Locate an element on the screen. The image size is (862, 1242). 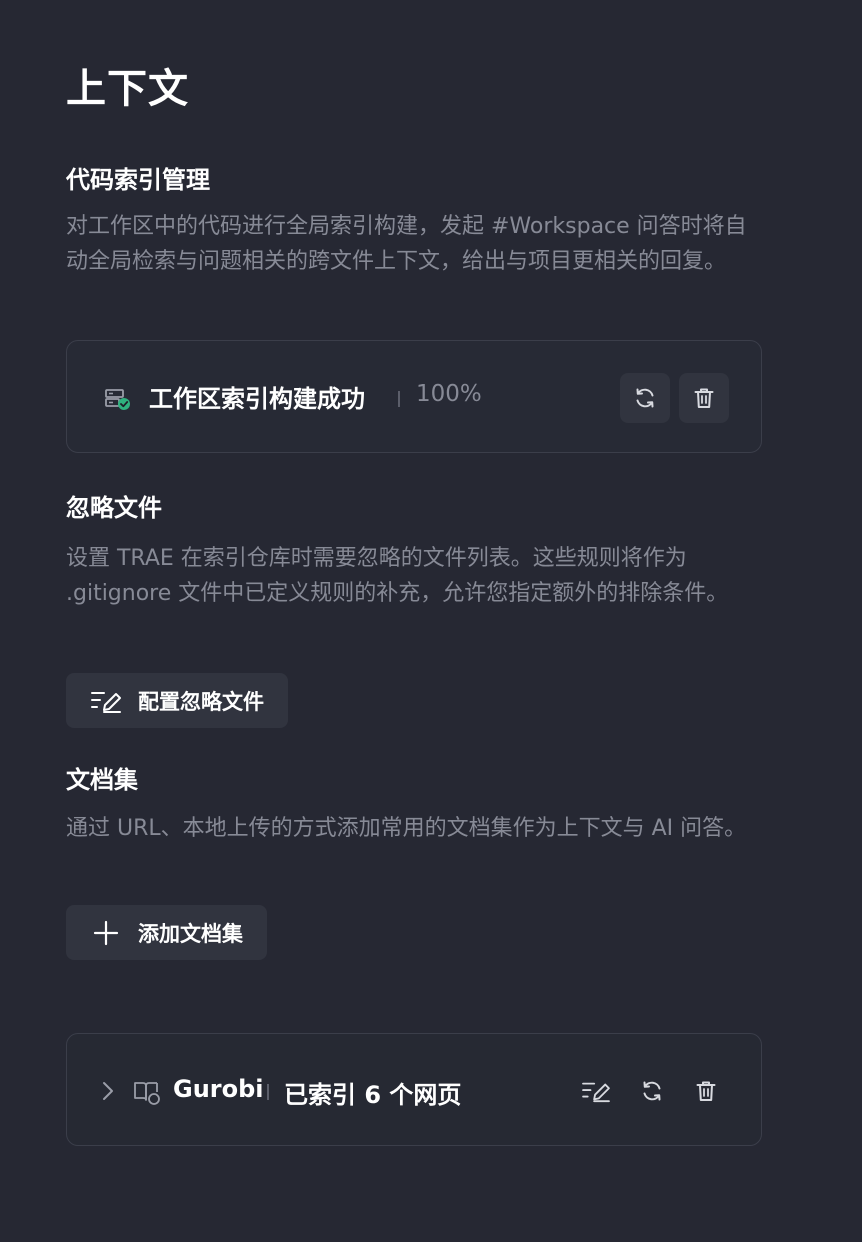
book-icon is located at coordinates (147, 1093).